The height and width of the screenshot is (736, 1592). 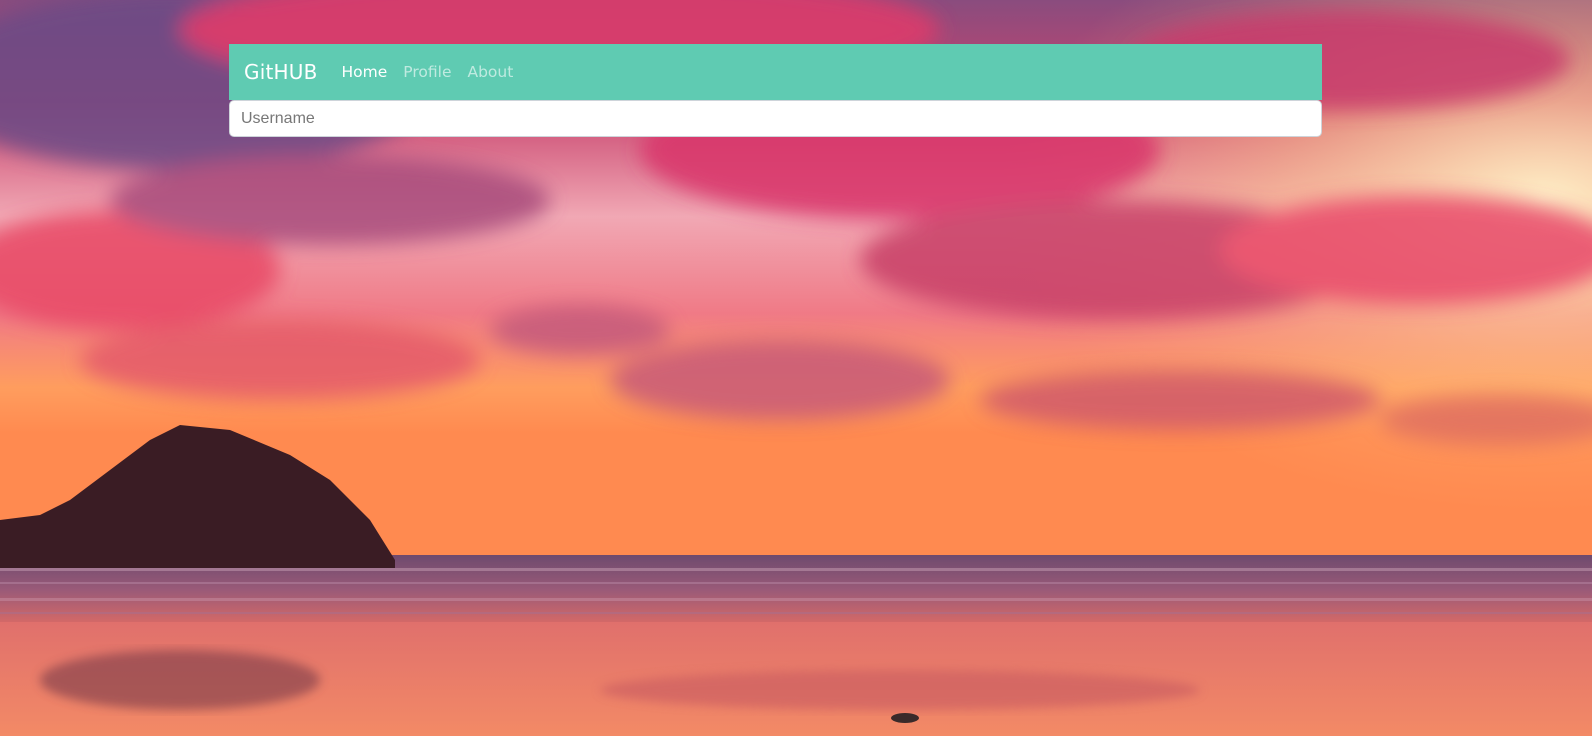 I want to click on brand-link: GitHUB, so click(x=281, y=72).